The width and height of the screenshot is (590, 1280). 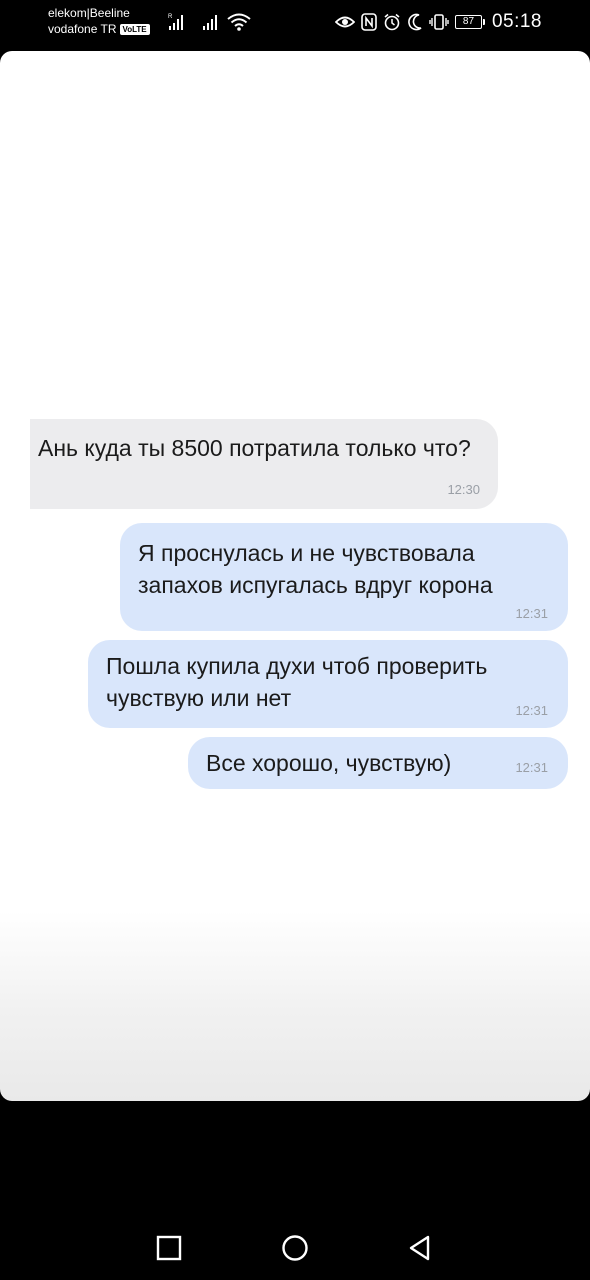 I want to click on eye-icon, so click(x=344, y=22).